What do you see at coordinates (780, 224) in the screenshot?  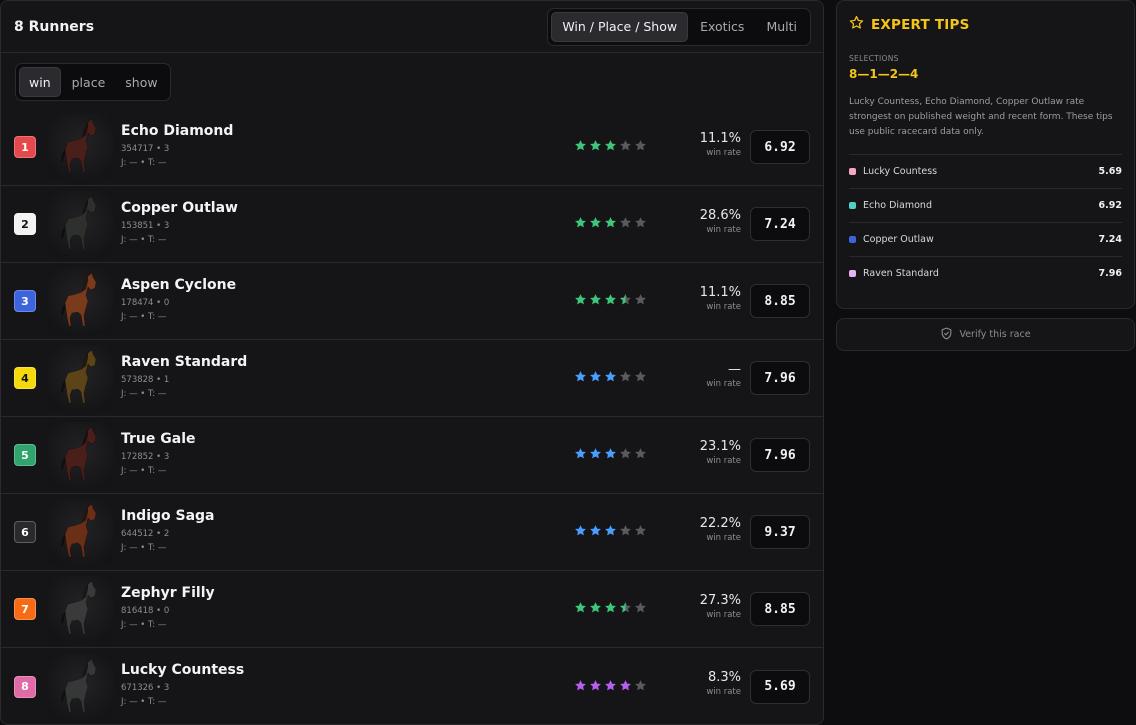 I see `odds-button: 7.24` at bounding box center [780, 224].